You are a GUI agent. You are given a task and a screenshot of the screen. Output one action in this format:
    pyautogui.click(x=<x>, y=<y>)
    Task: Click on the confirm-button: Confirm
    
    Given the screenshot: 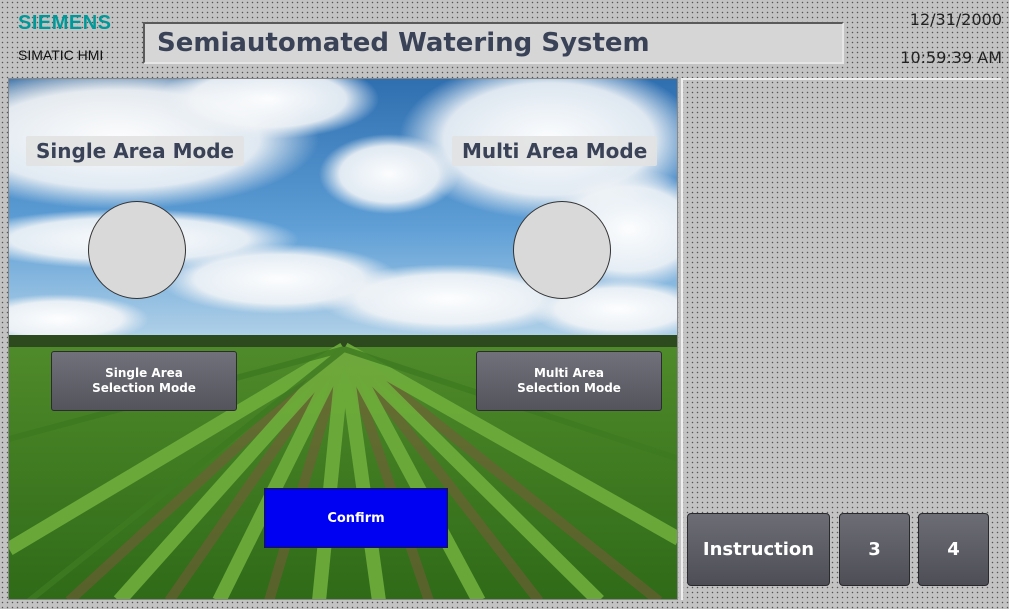 What is the action you would take?
    pyautogui.click(x=356, y=518)
    